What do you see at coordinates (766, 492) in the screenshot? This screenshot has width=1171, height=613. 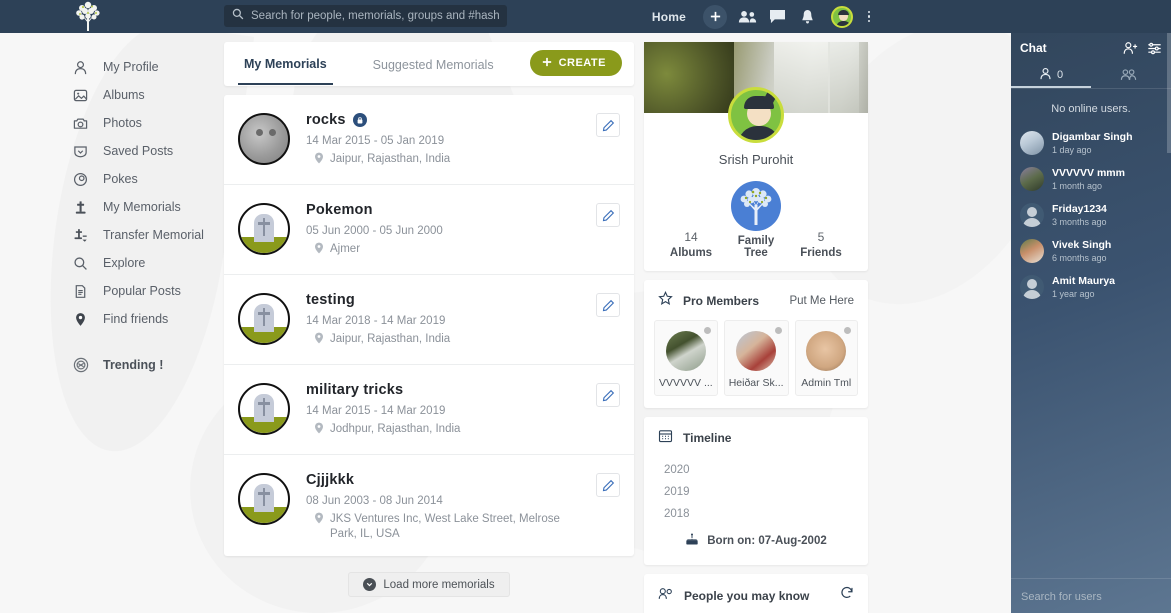 I see `timeline-year: 2019` at bounding box center [766, 492].